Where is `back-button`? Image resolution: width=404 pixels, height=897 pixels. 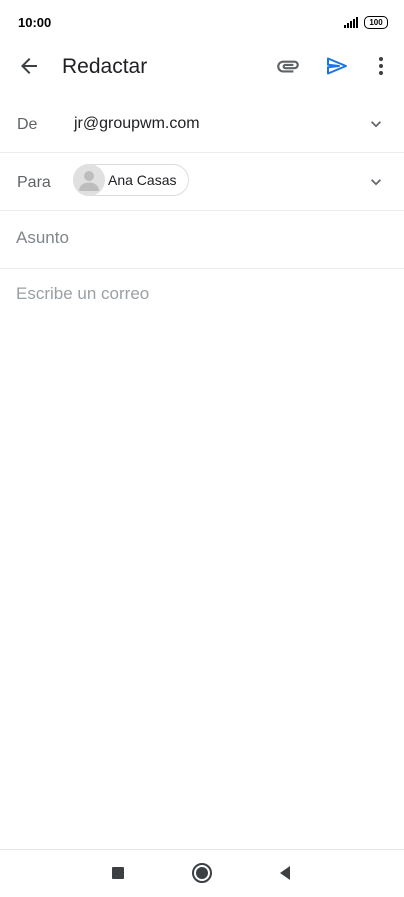 back-button is located at coordinates (29, 66).